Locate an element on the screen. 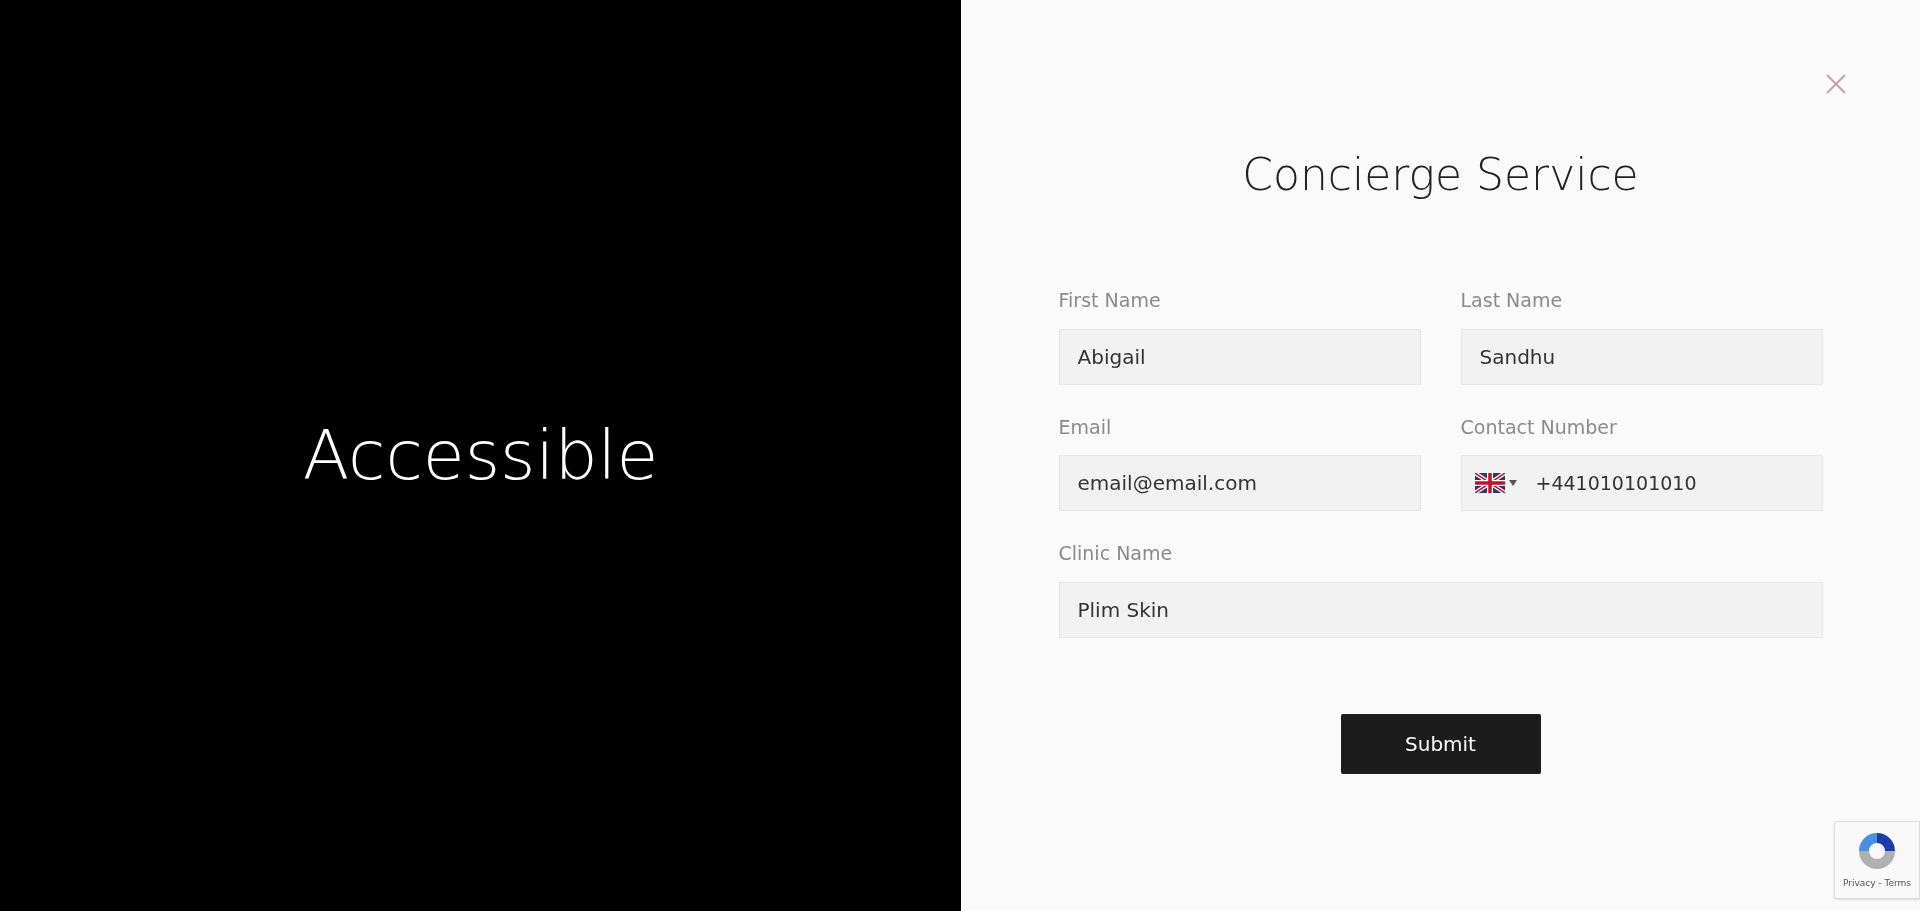  submit-button: Submit is located at coordinates (1440, 743).